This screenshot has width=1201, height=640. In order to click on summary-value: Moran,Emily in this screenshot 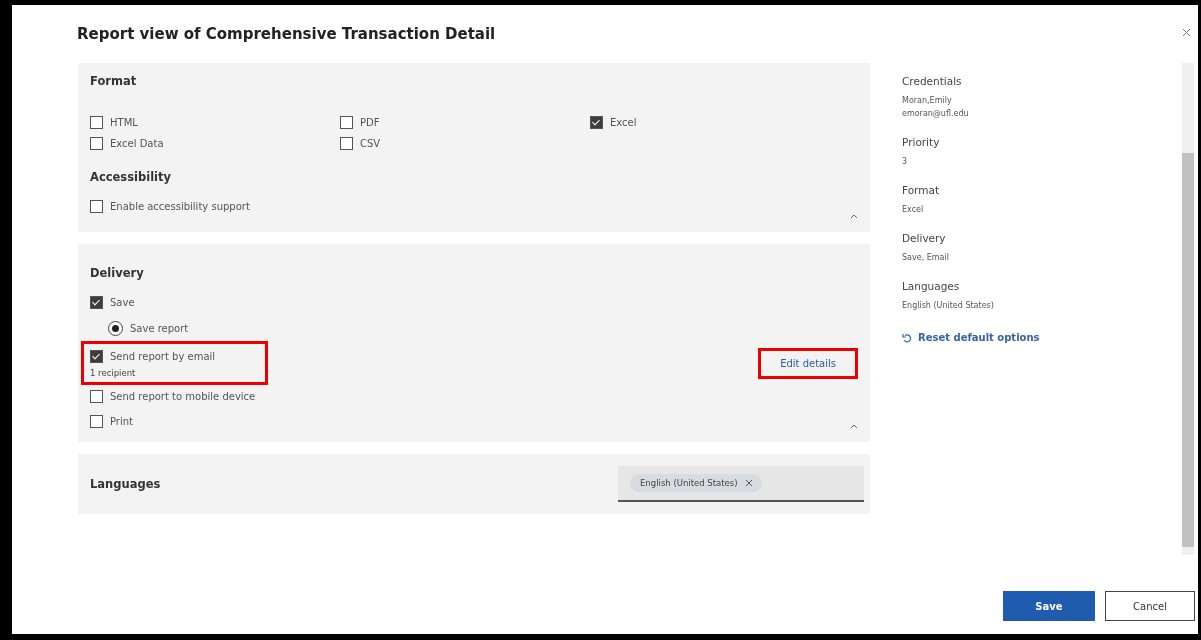, I will do `click(927, 100)`.